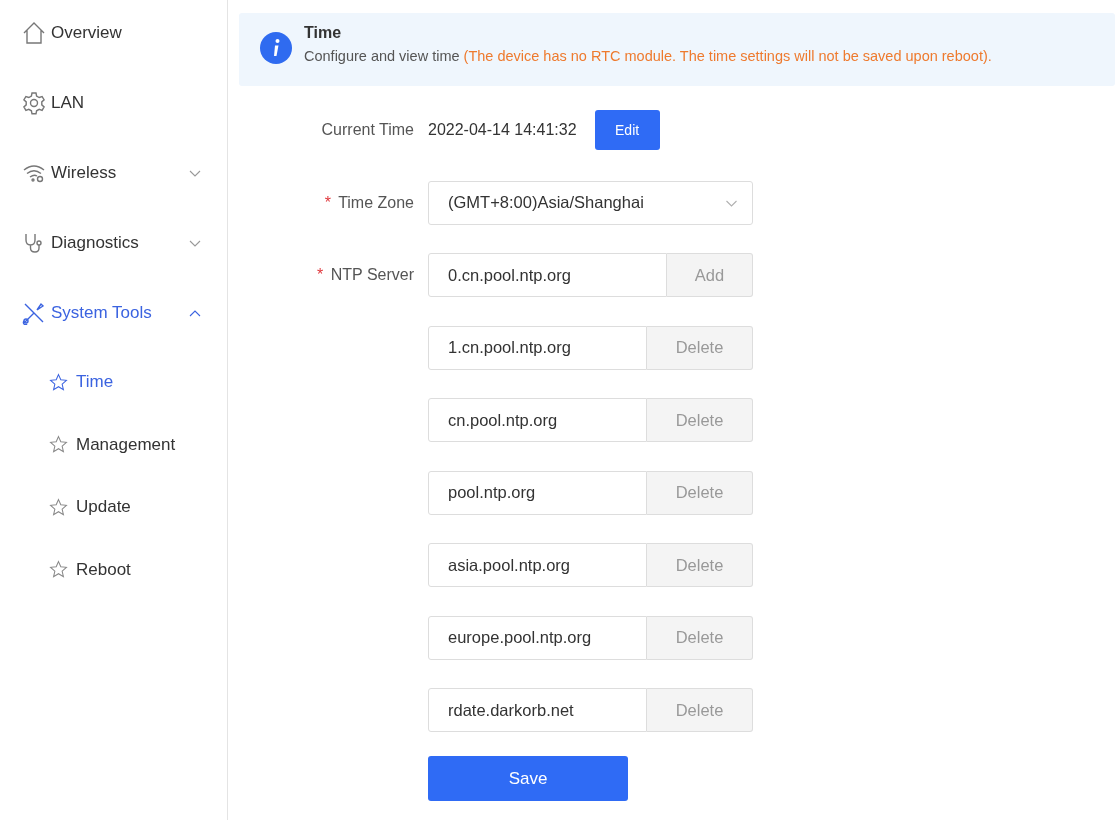 This screenshot has width=1115, height=820. I want to click on banner-text: Configure and view time (The device has no RTC module. The time settings will not be saved upon reboot)., so click(648, 56).